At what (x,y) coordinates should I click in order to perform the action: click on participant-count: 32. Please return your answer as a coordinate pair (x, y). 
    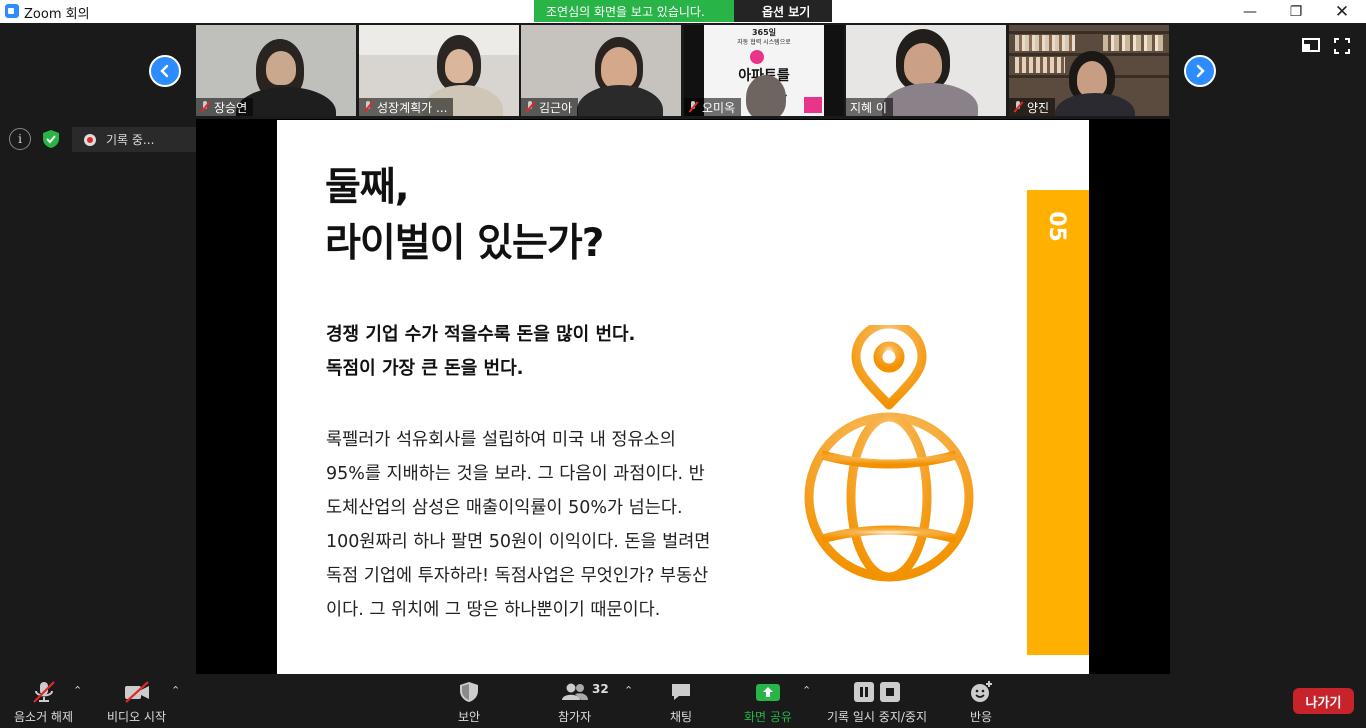
    Looking at the image, I should click on (600, 689).